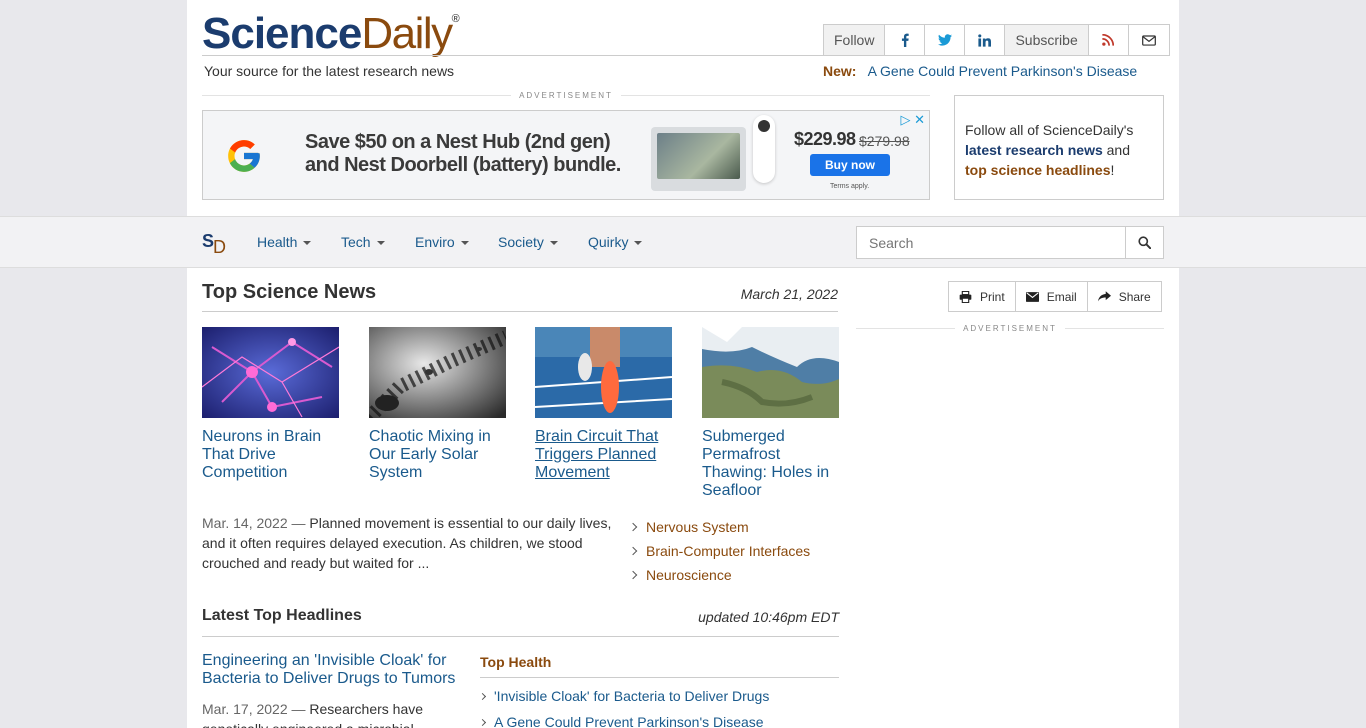 Image resolution: width=1366 pixels, height=728 pixels. Describe the element at coordinates (912, 120) in the screenshot. I see `adchoices-icon: ▷ ✕` at that location.